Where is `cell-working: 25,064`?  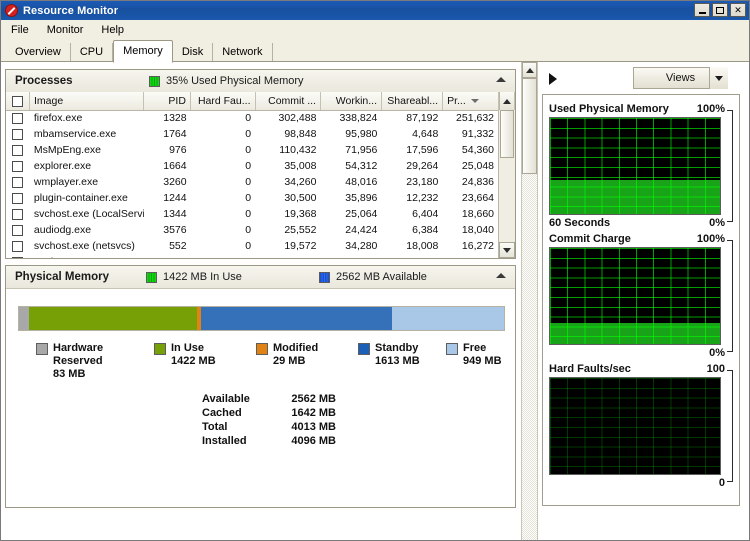
cell-working: 25,064 is located at coordinates (361, 214).